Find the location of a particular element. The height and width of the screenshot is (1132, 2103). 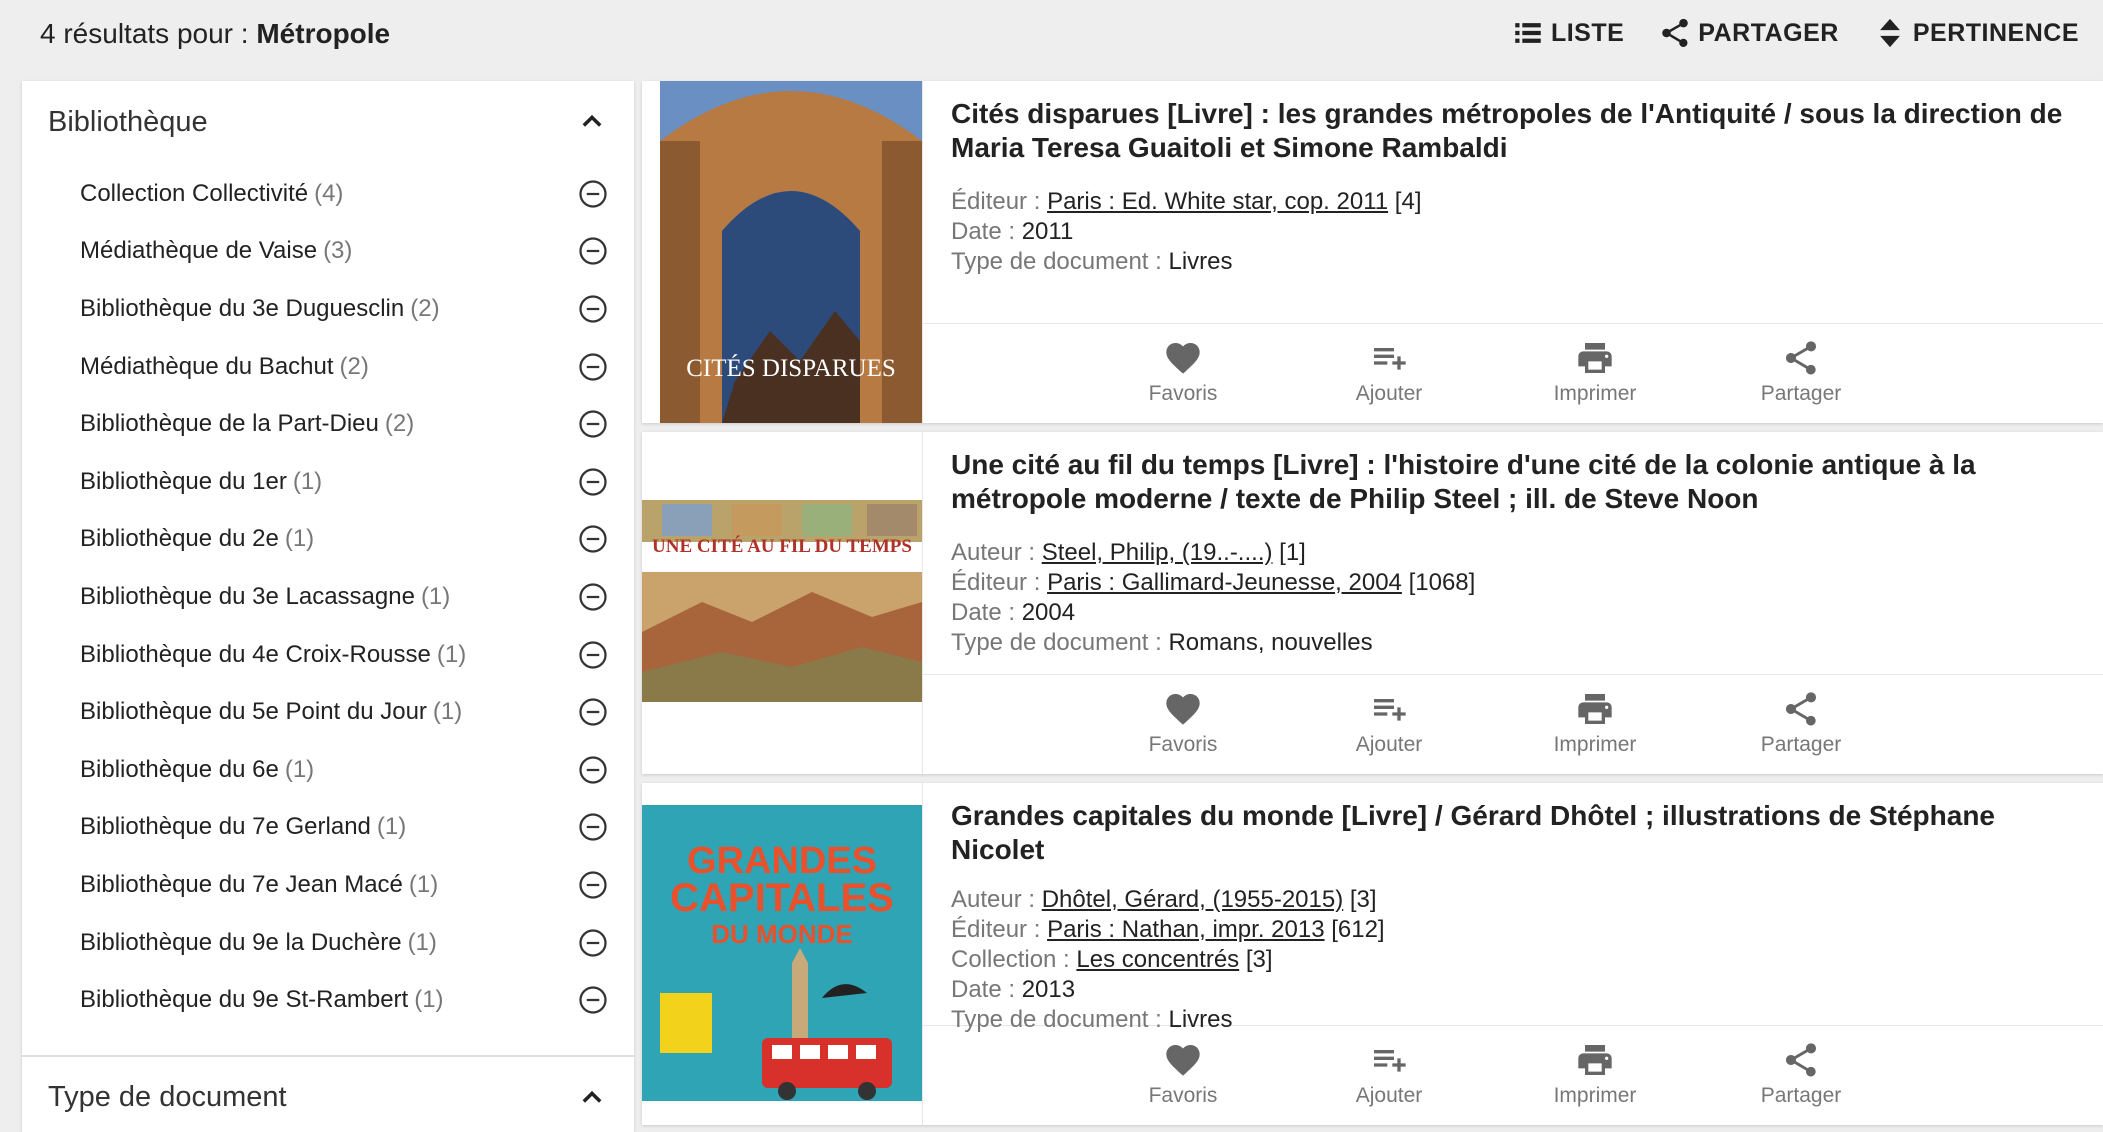

facet-item: Bibliothèque du 9e St-Rambert (1) is located at coordinates (328, 1000).